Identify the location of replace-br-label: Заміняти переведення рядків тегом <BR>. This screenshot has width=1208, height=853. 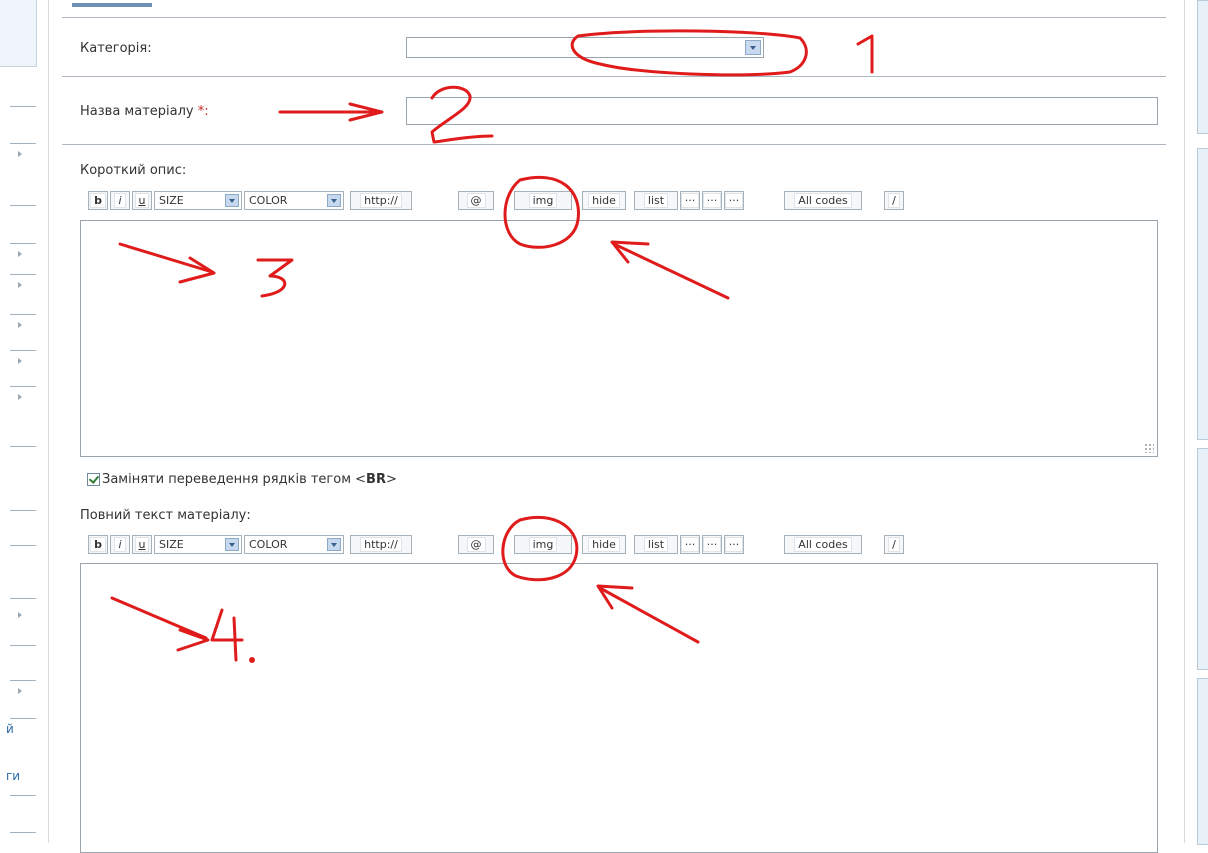
(249, 479).